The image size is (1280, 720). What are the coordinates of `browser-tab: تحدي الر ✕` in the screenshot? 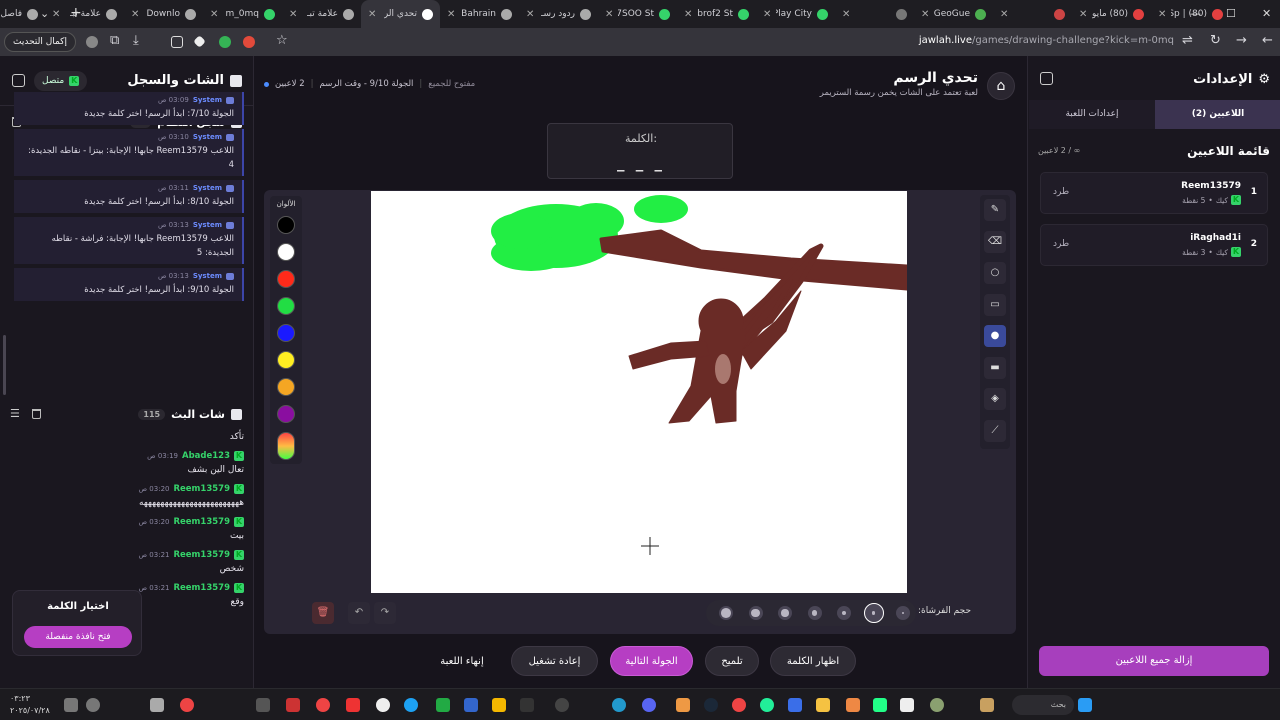 It's located at (400, 14).